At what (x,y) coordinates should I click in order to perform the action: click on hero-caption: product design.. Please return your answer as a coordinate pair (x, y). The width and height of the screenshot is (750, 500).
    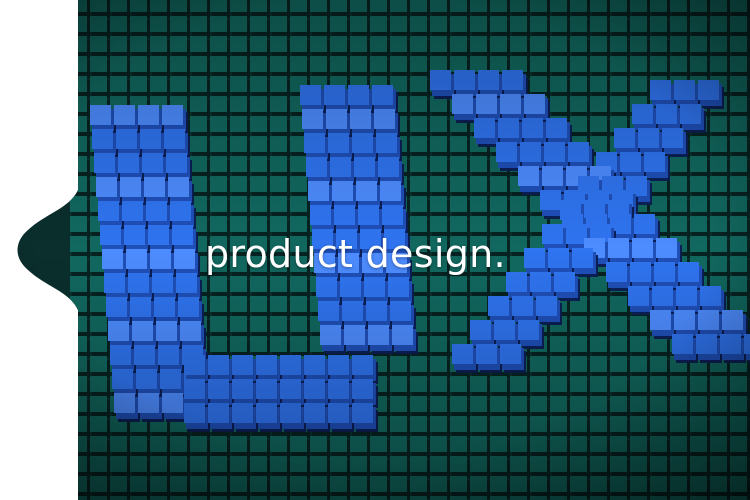
    Looking at the image, I should click on (355, 254).